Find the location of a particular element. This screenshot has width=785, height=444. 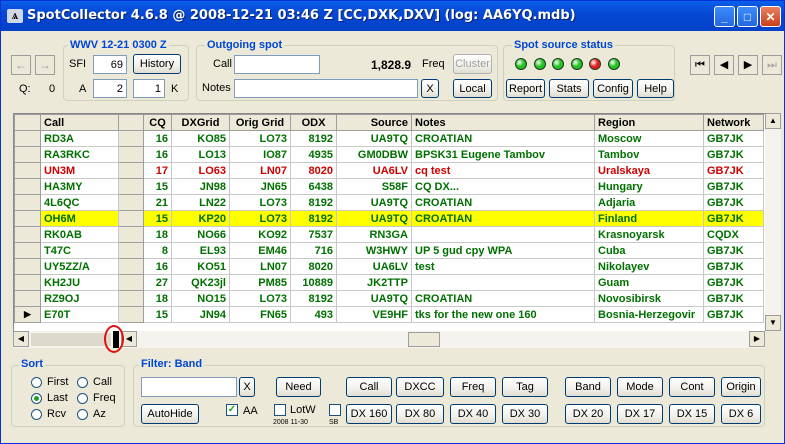

cell-call: KH2JU is located at coordinates (79, 282).